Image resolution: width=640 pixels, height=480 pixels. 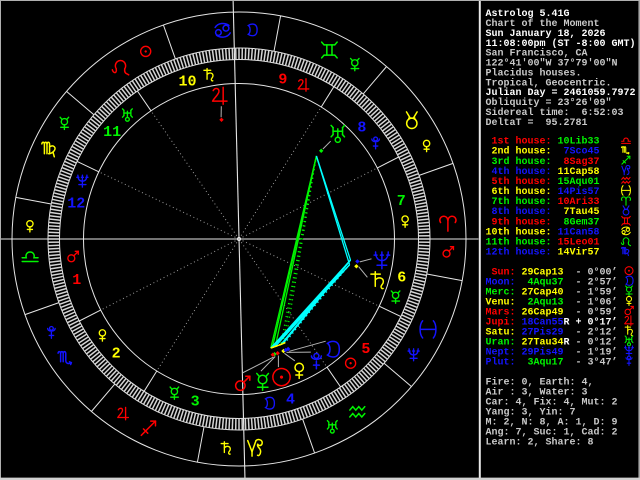 I want to click on svg-text: DeltaT = 95.2781, so click(x=537, y=123).